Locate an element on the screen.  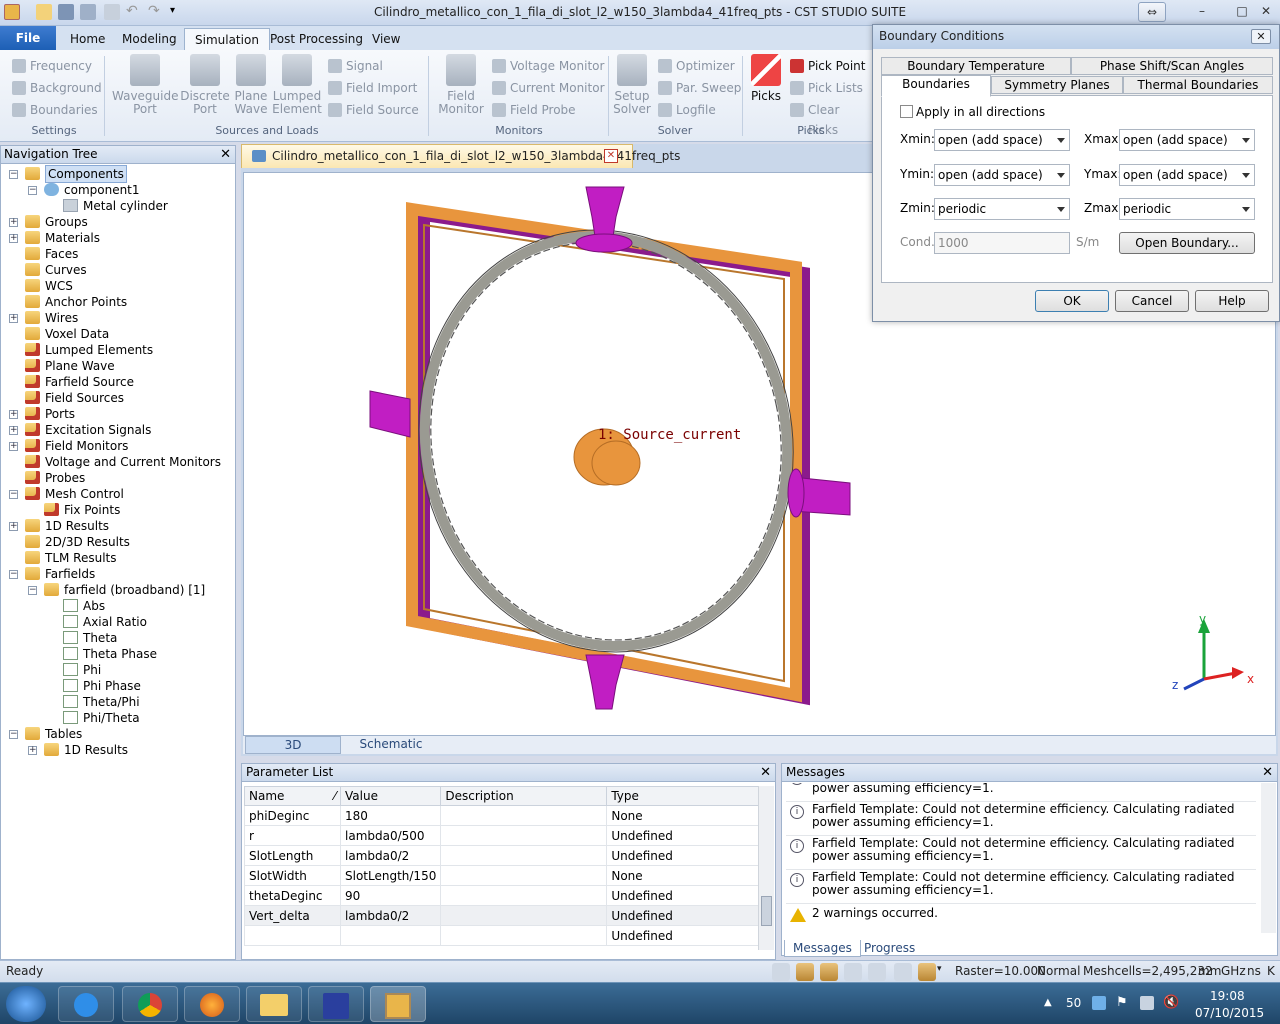
tab-post-processing: Post Processing is located at coordinates (316, 39).